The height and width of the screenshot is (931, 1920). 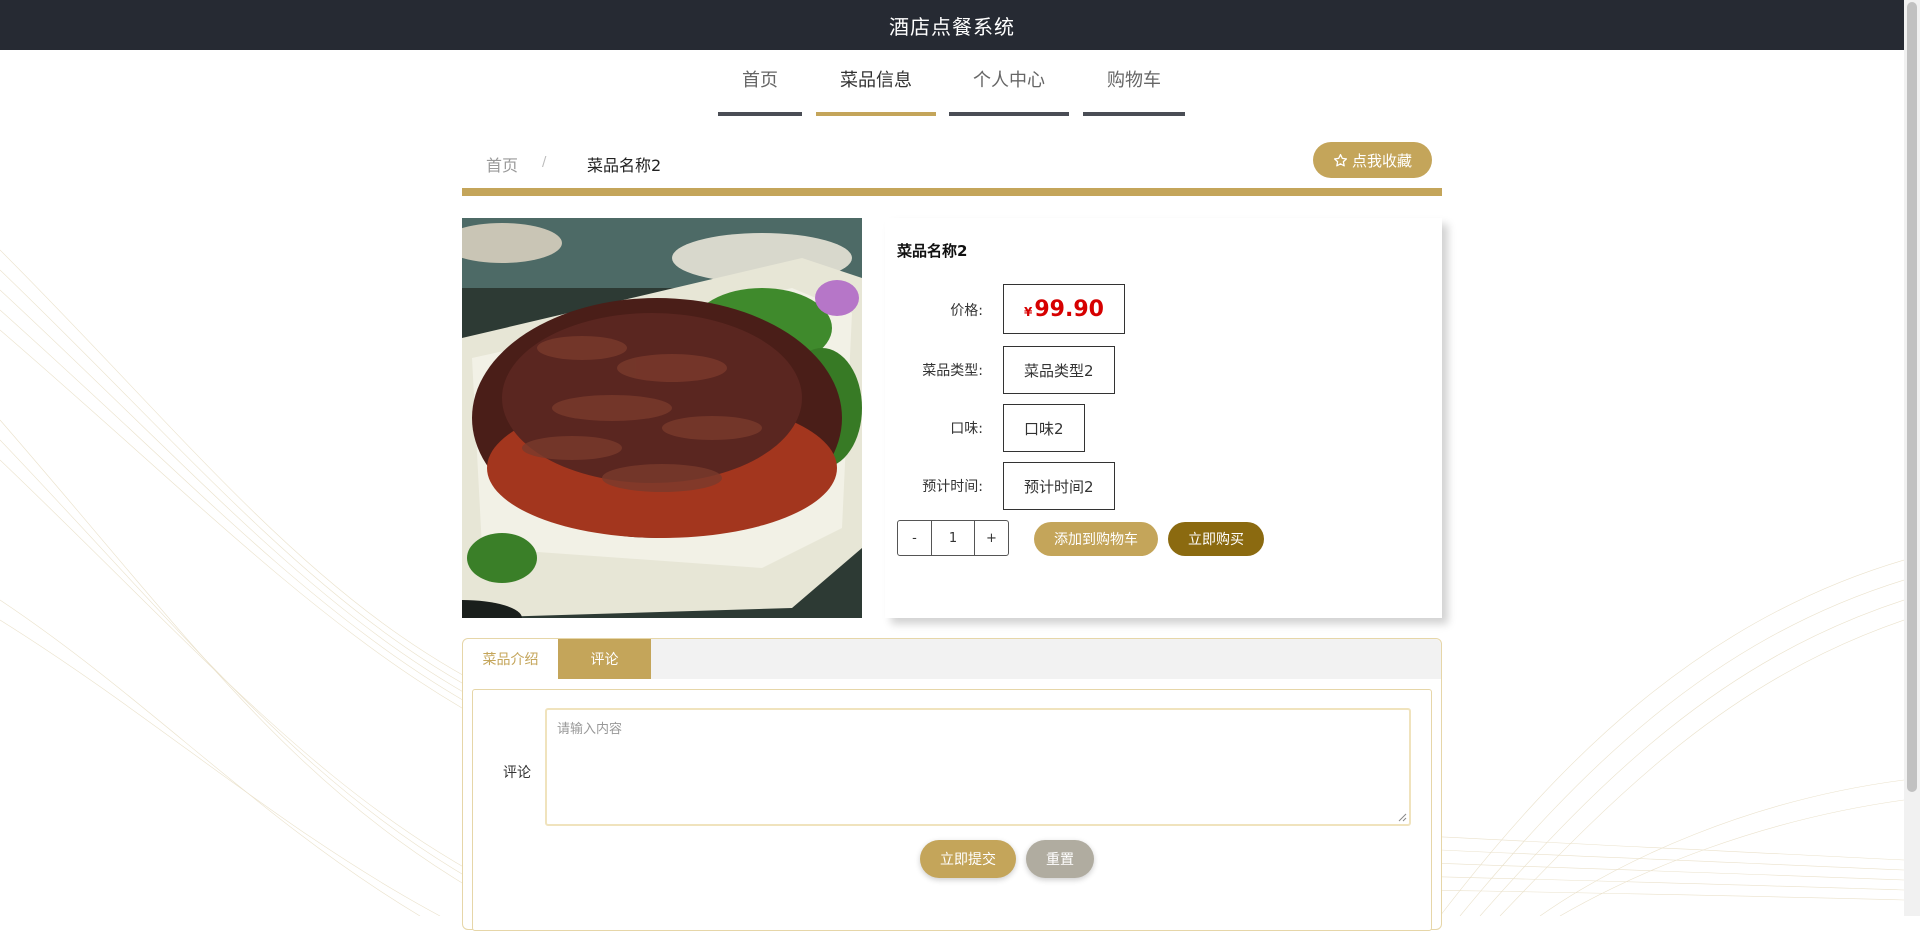 I want to click on quantity-stepper: - 1 +, so click(x=953, y=538).